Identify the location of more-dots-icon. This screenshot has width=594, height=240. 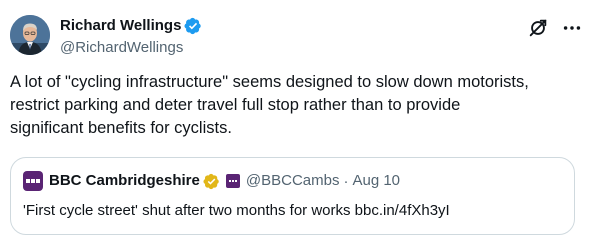
(572, 28).